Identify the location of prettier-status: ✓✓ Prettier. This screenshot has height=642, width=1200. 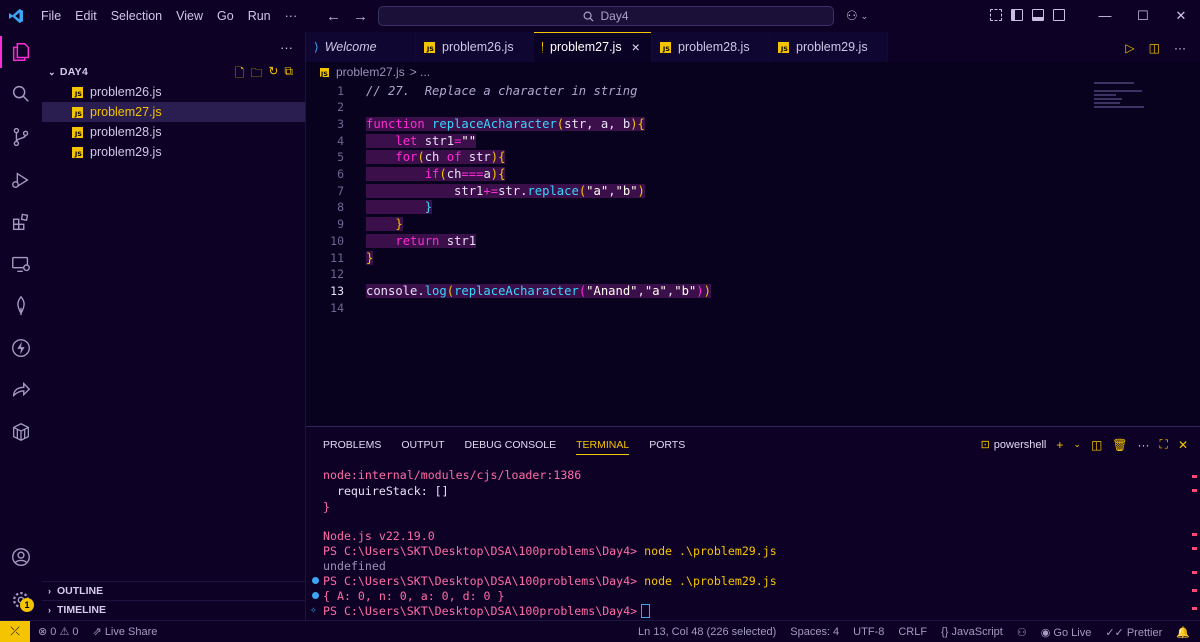
(1133, 632).